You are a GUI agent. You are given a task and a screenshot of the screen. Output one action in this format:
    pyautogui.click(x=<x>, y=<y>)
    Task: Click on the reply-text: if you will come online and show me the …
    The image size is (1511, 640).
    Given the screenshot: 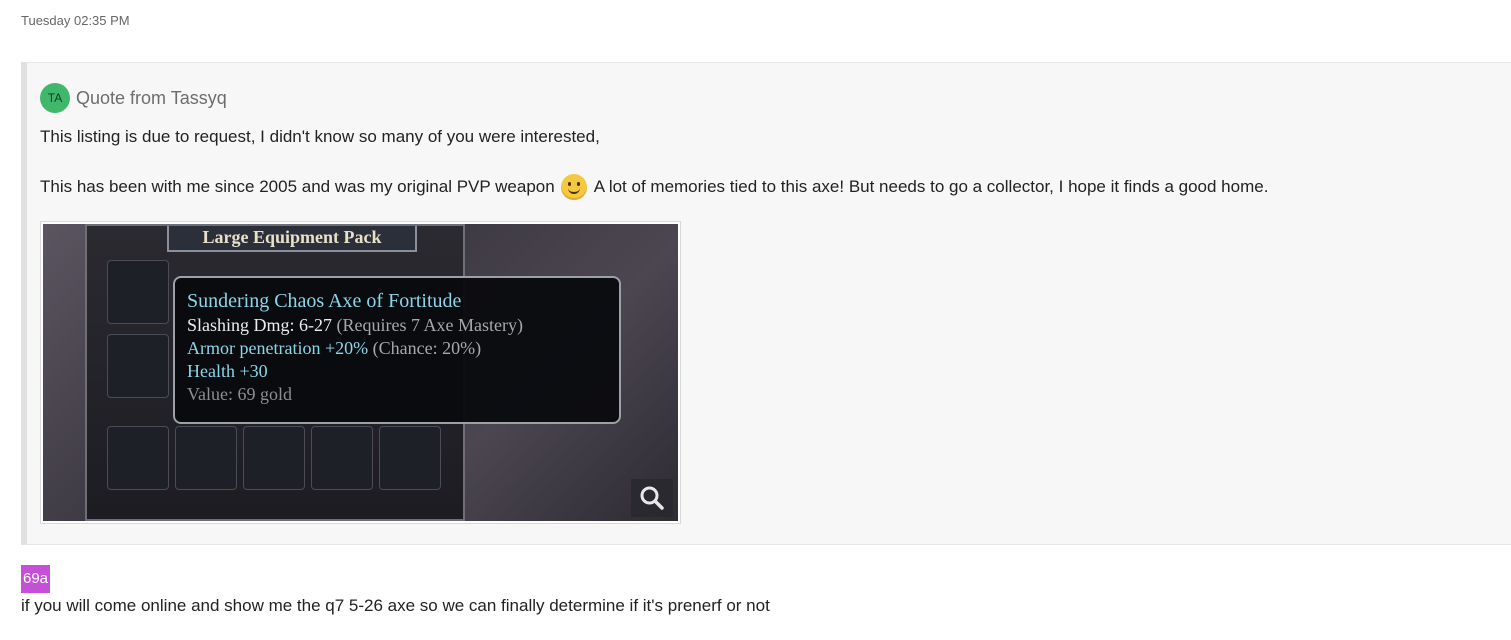 What is the action you would take?
    pyautogui.click(x=395, y=605)
    